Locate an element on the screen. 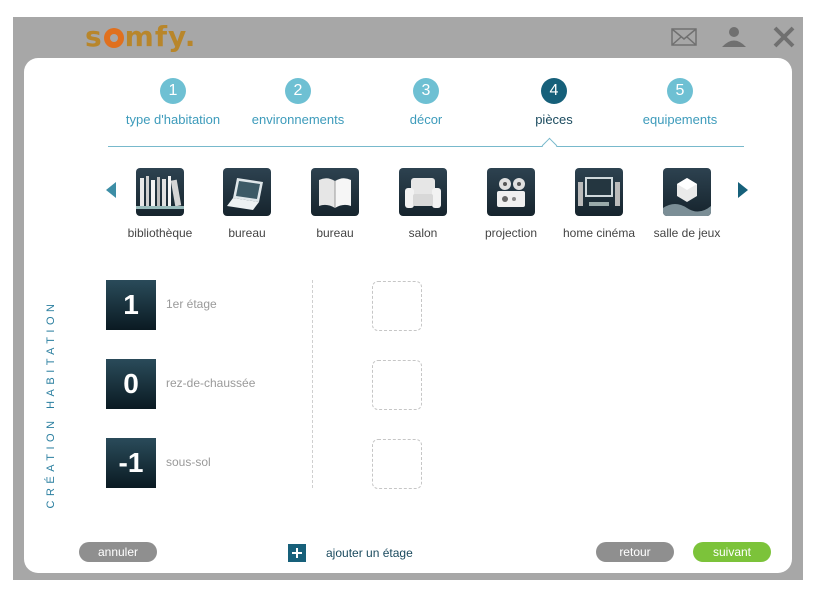  add-floor-button: ajouter un étage is located at coordinates (350, 553).